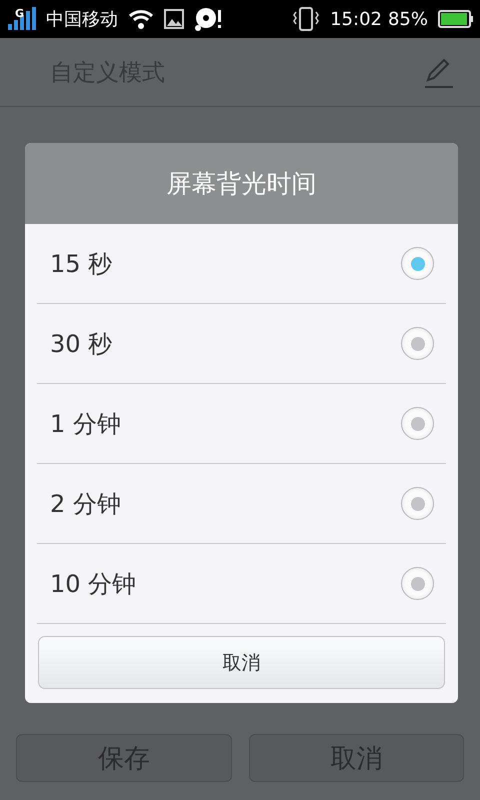 This screenshot has height=800, width=480. Describe the element at coordinates (208, 19) in the screenshot. I see `disc-icon` at that location.